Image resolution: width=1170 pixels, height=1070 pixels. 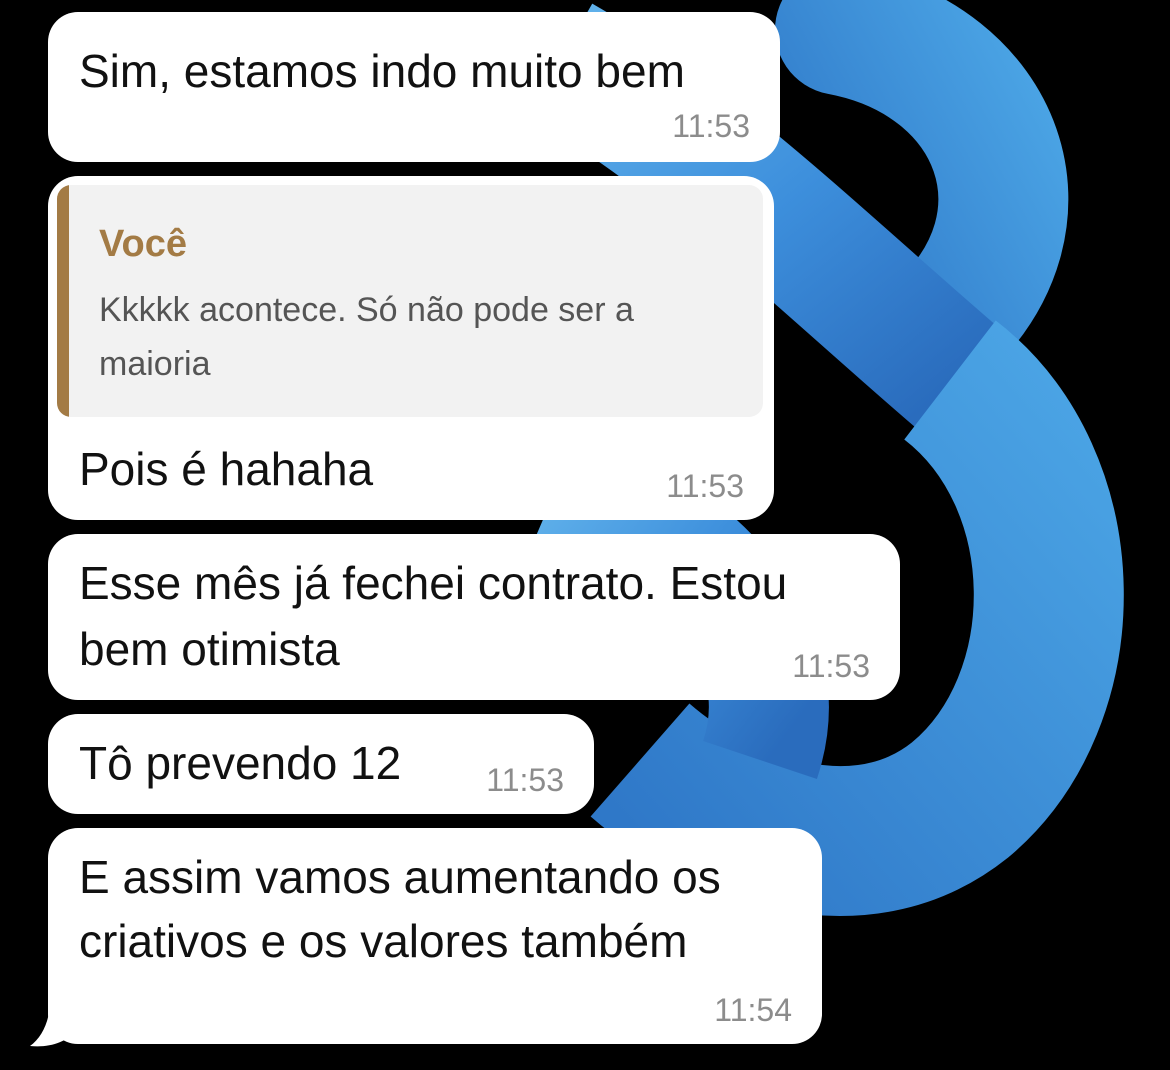 I want to click on message-text: Sim, estamos indo muito bem, so click(x=382, y=71).